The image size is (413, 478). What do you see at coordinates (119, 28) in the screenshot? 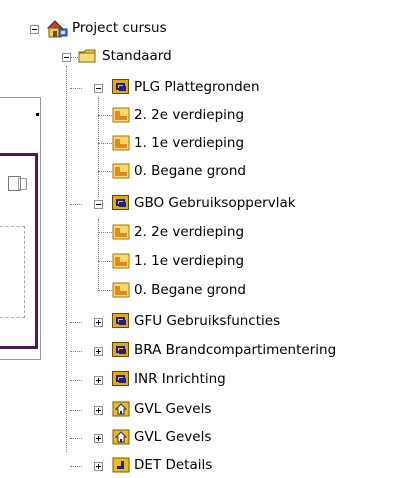
I see `tree-node-label: Project cursus` at bounding box center [119, 28].